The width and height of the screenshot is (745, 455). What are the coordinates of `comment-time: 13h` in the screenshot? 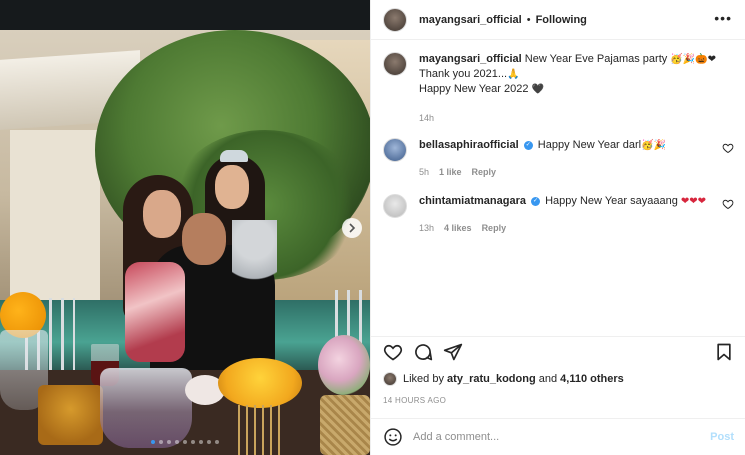 It's located at (426, 228).